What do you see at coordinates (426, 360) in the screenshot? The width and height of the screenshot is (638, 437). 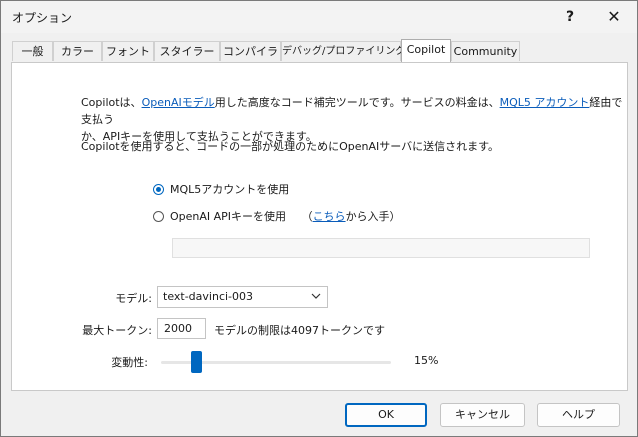 I see `variability-value: 15%` at bounding box center [426, 360].